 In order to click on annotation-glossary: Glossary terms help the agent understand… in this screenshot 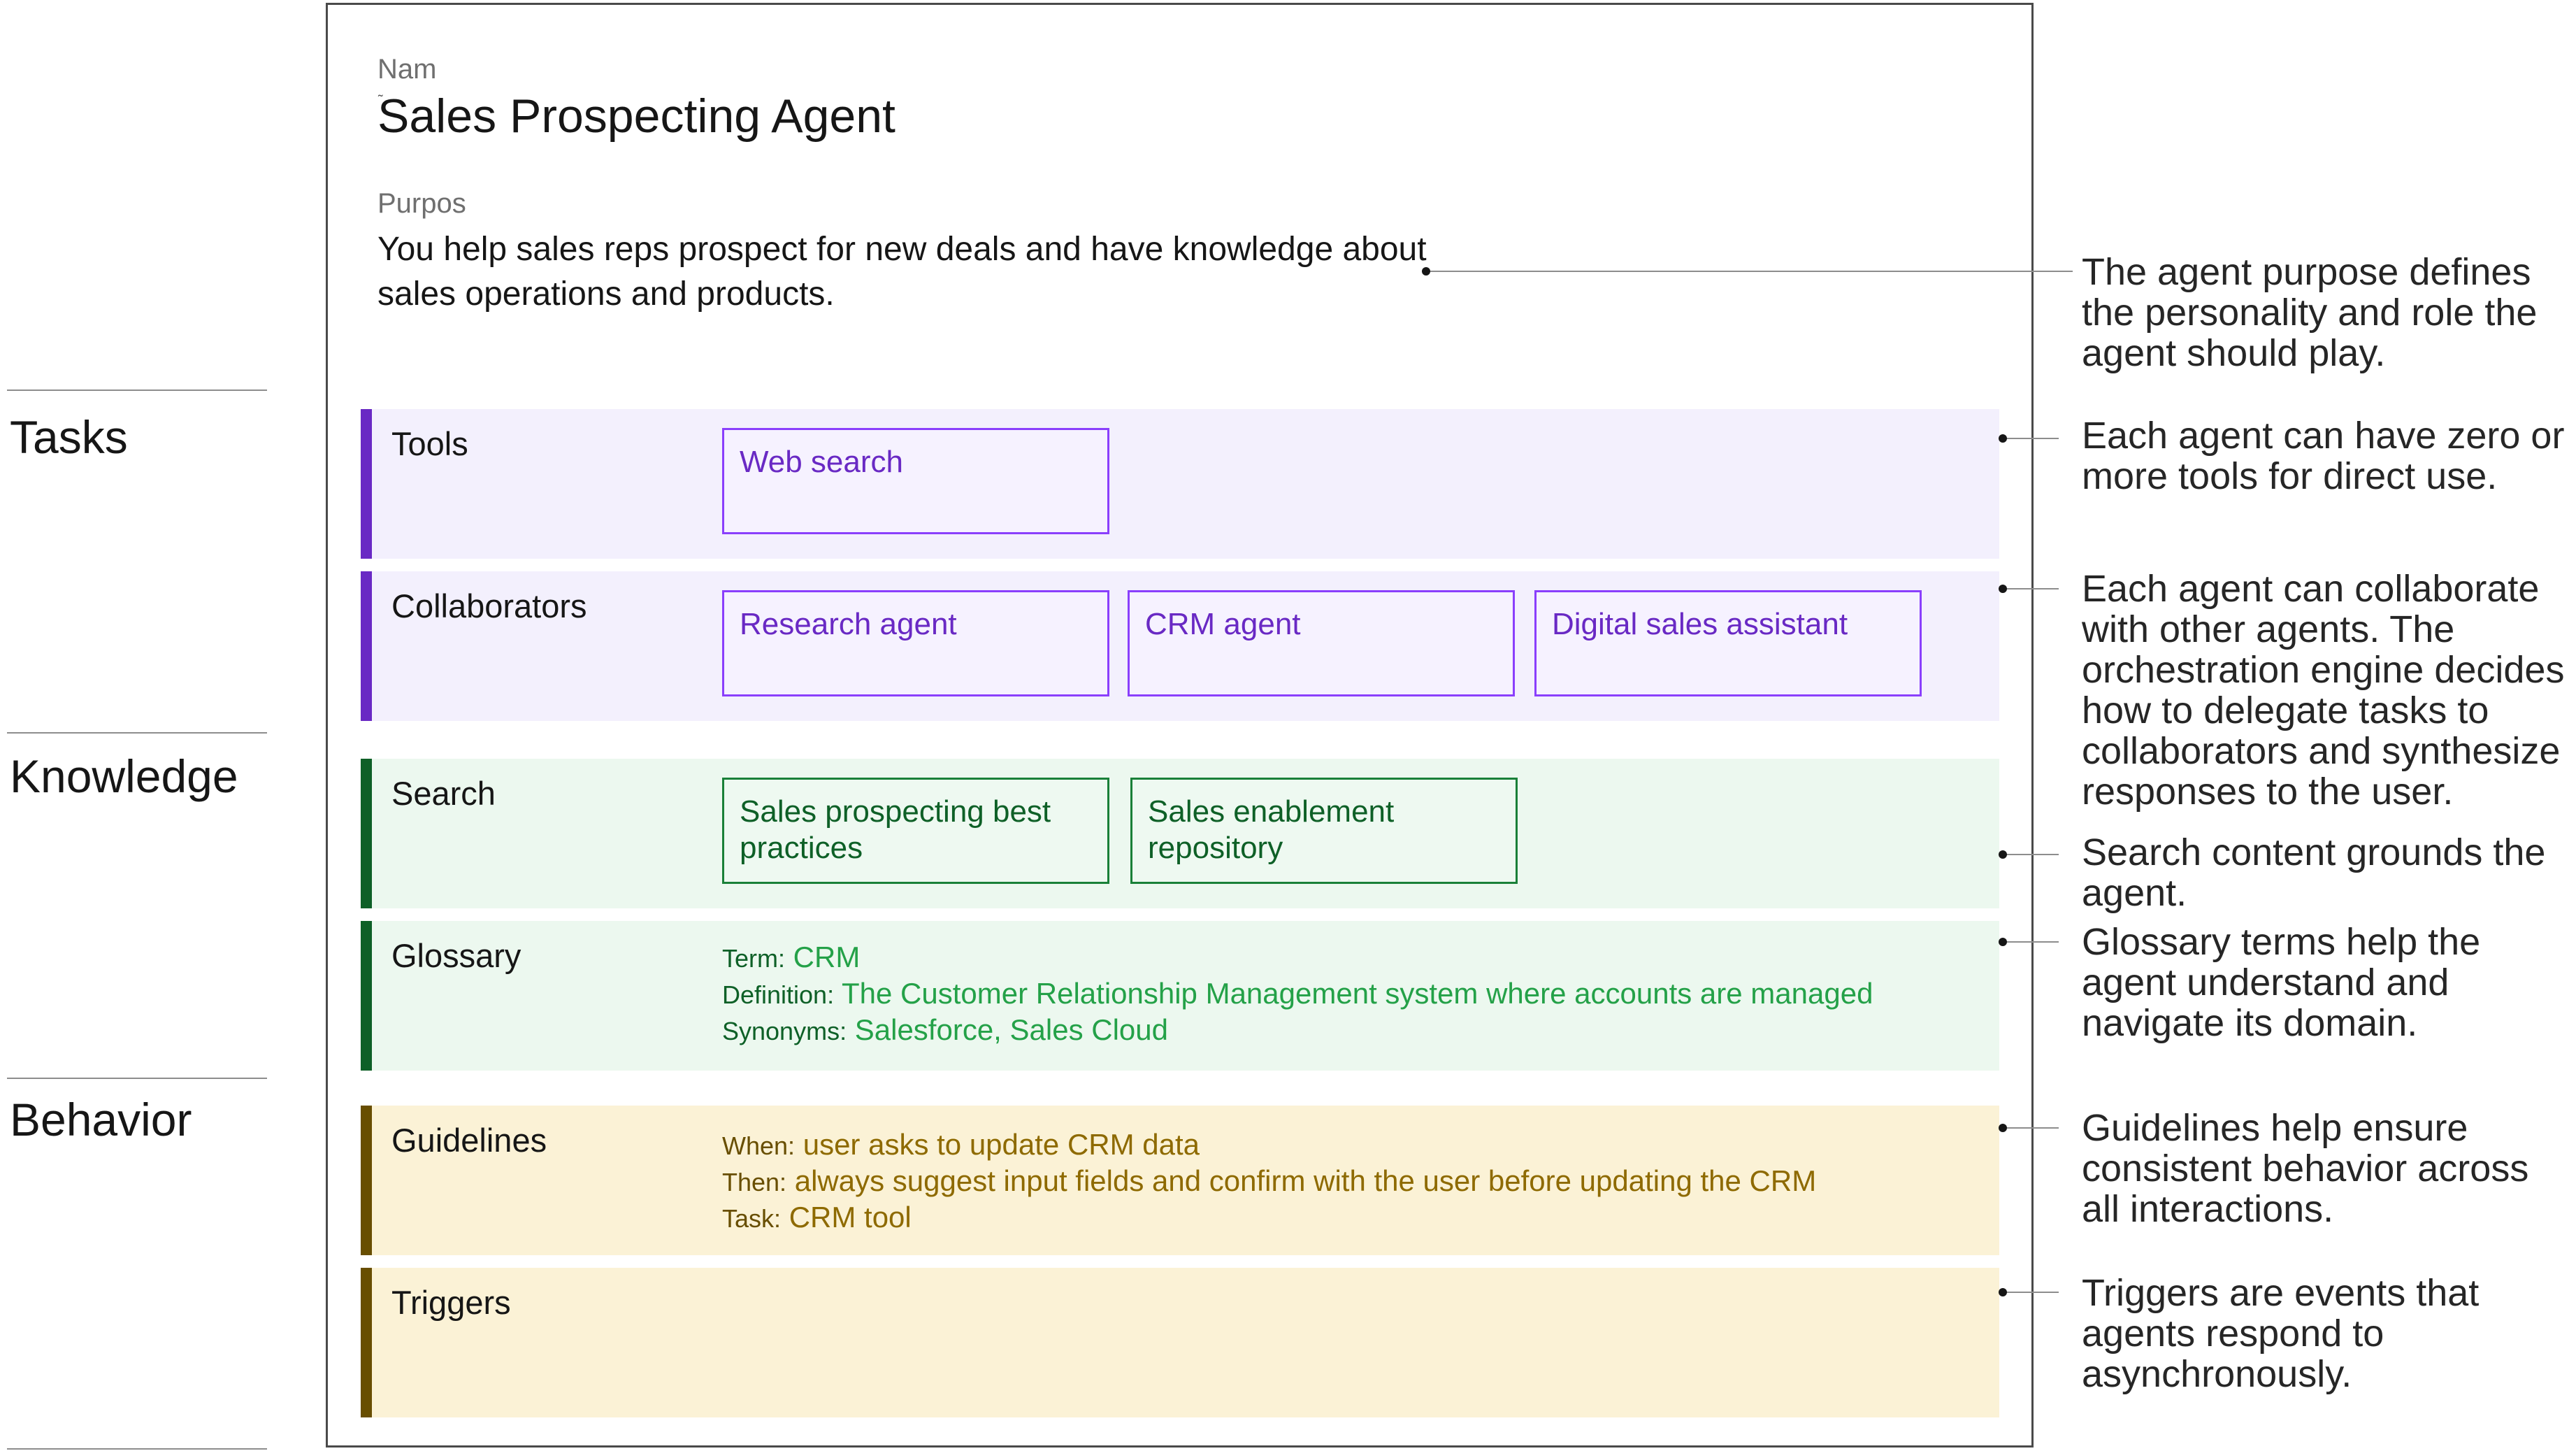, I will do `click(2281, 982)`.